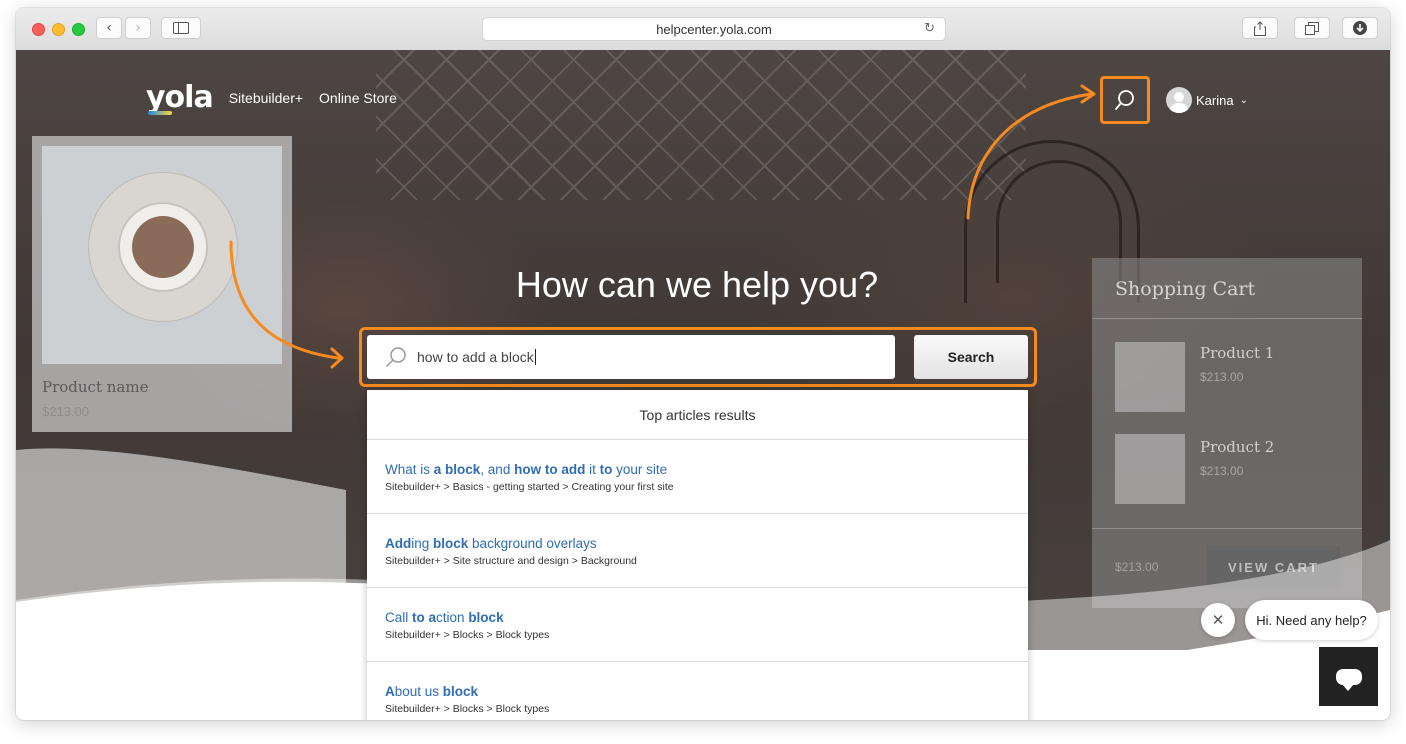 The height and width of the screenshot is (744, 1406). What do you see at coordinates (1215, 100) in the screenshot?
I see `user-name: Karina` at bounding box center [1215, 100].